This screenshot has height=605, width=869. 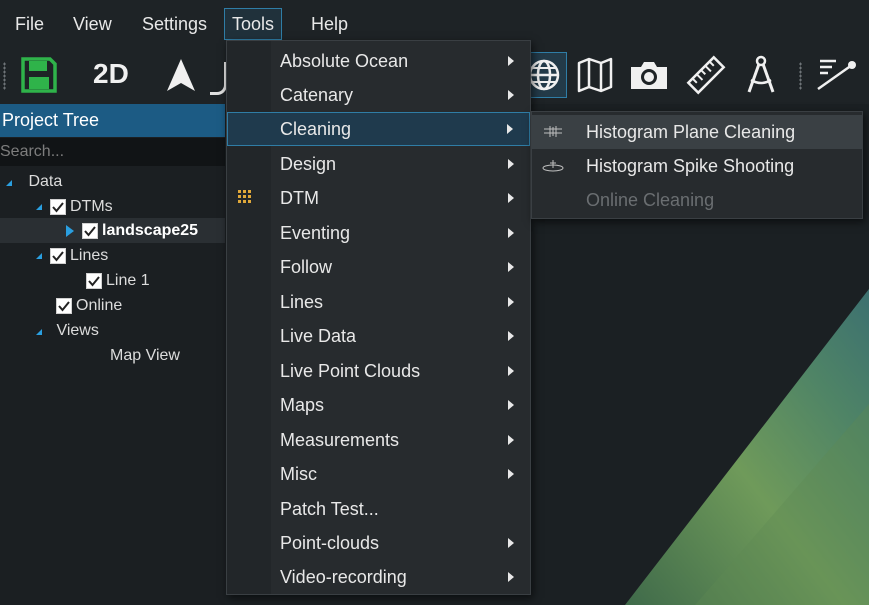 I want to click on menu-item-label: Live Data, so click(x=318, y=336).